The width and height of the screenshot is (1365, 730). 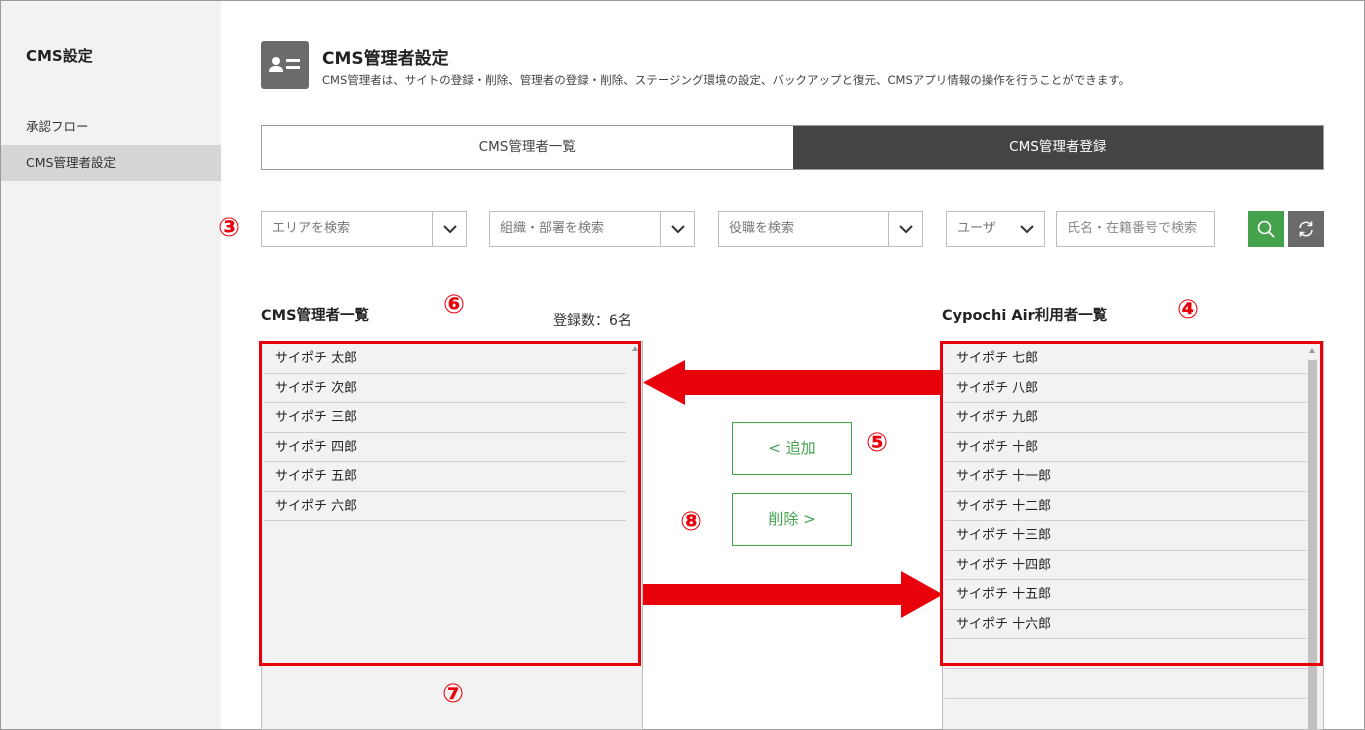 I want to click on page-title: CMS管理者設定, so click(x=385, y=59).